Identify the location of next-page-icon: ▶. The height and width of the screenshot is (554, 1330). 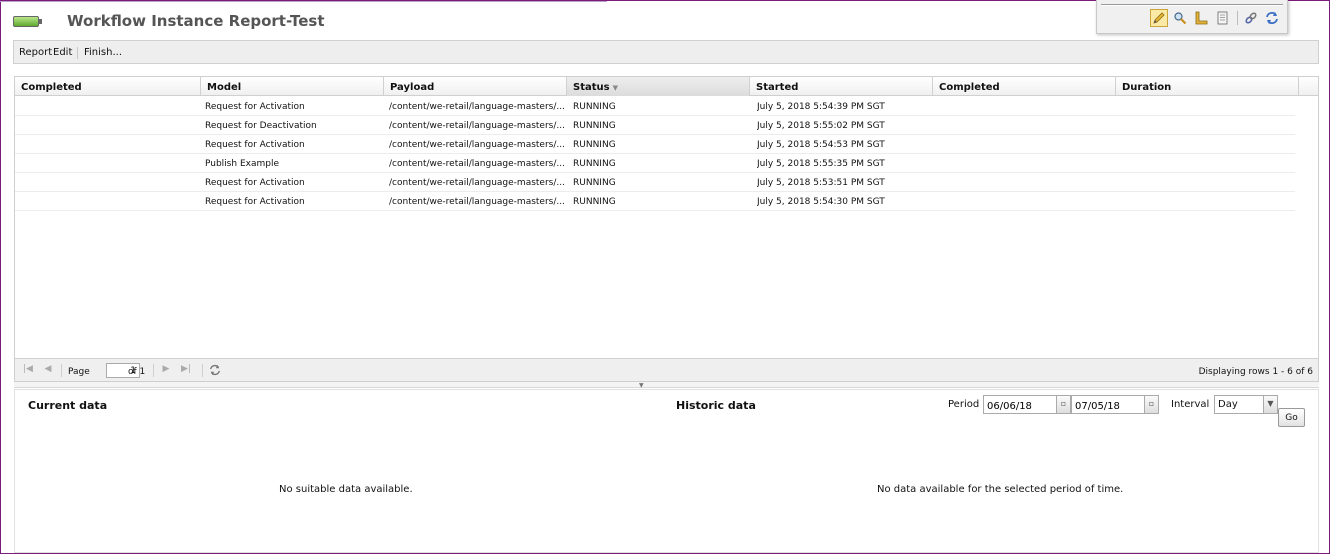
(166, 370).